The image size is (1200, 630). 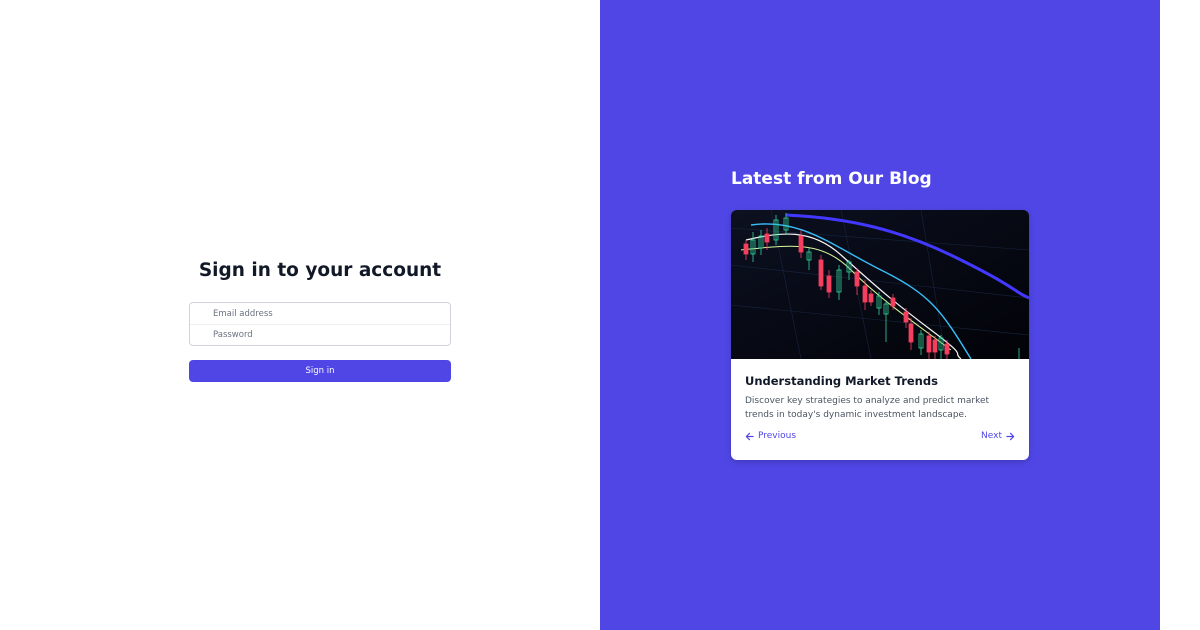 I want to click on signin-title: Sign in to your account, so click(x=320, y=270).